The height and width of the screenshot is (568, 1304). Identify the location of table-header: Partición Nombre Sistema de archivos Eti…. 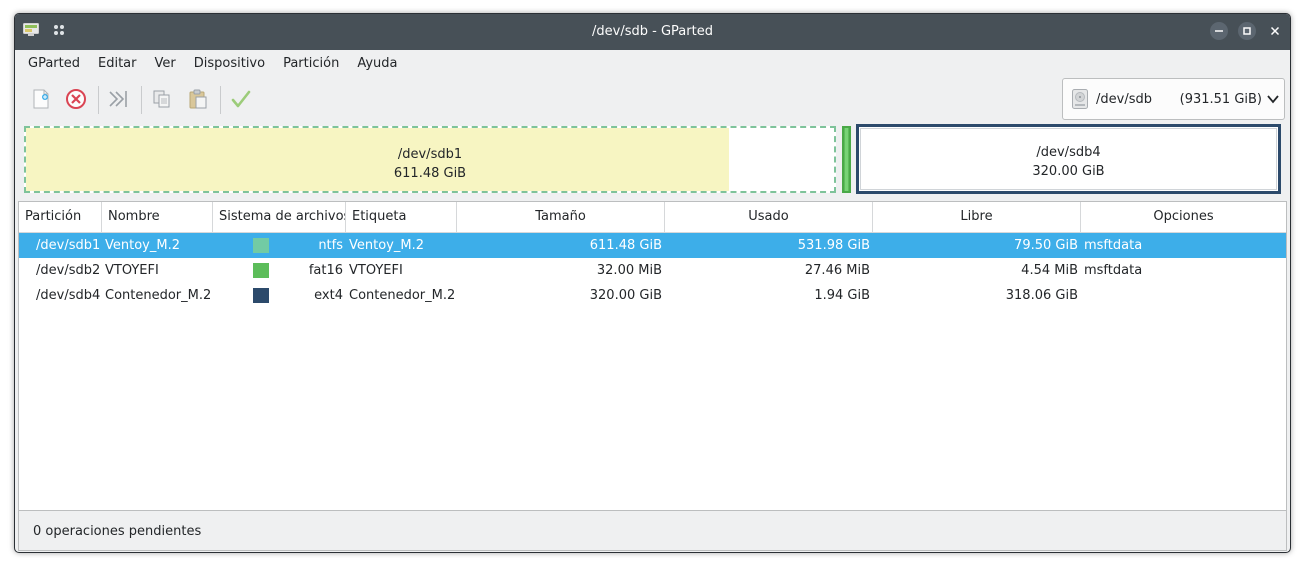
(652, 217).